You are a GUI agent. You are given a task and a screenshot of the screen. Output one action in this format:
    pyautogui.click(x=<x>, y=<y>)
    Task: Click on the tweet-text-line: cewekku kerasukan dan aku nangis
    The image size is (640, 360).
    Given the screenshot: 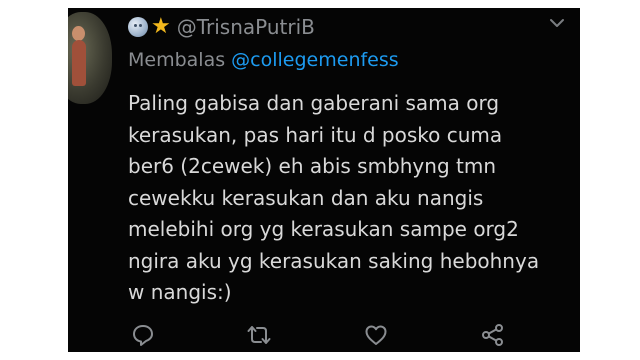 What is the action you would take?
    pyautogui.click(x=306, y=197)
    